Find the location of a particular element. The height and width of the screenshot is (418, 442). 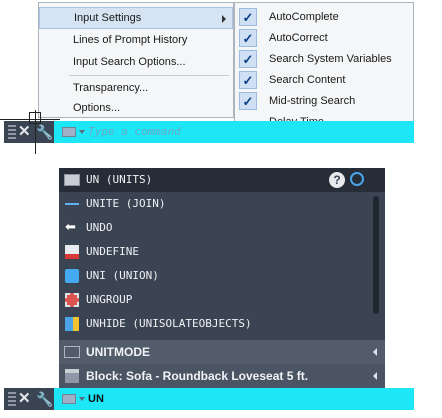

autocomplete-item-label: UNDEFINE is located at coordinates (112, 251).